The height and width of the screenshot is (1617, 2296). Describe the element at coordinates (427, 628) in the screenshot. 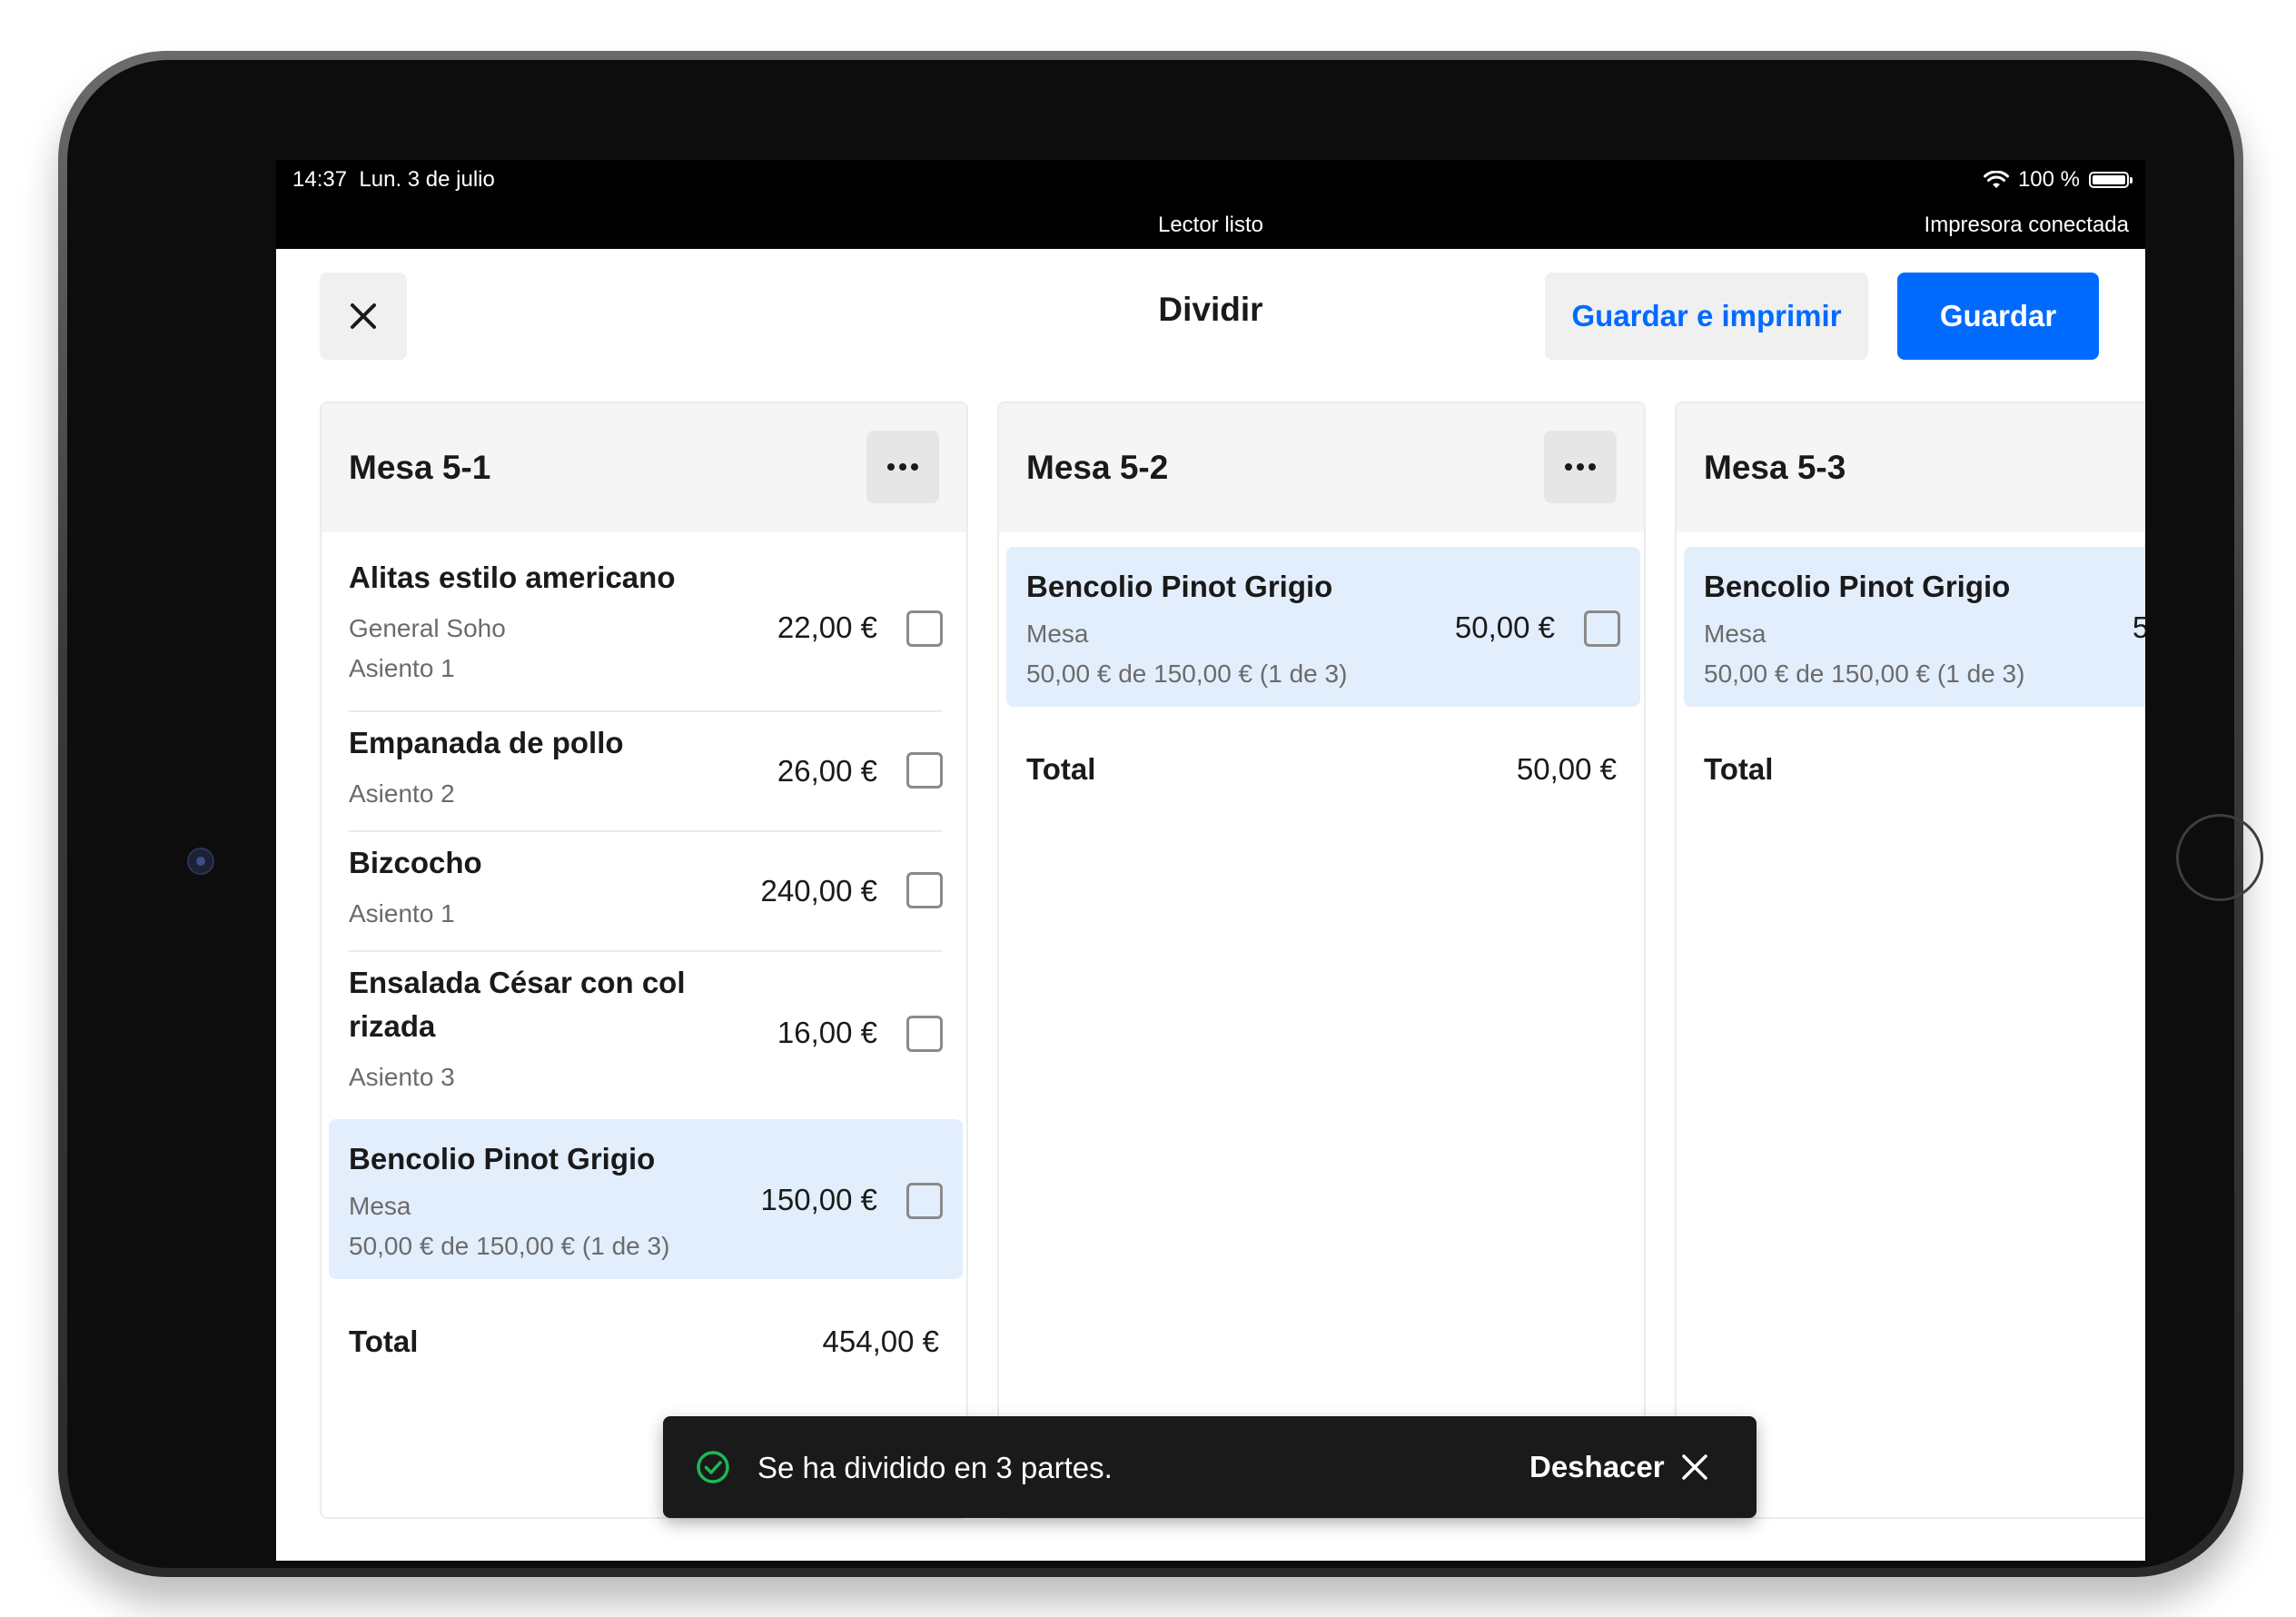

I see `item-modifier: General Soho` at that location.